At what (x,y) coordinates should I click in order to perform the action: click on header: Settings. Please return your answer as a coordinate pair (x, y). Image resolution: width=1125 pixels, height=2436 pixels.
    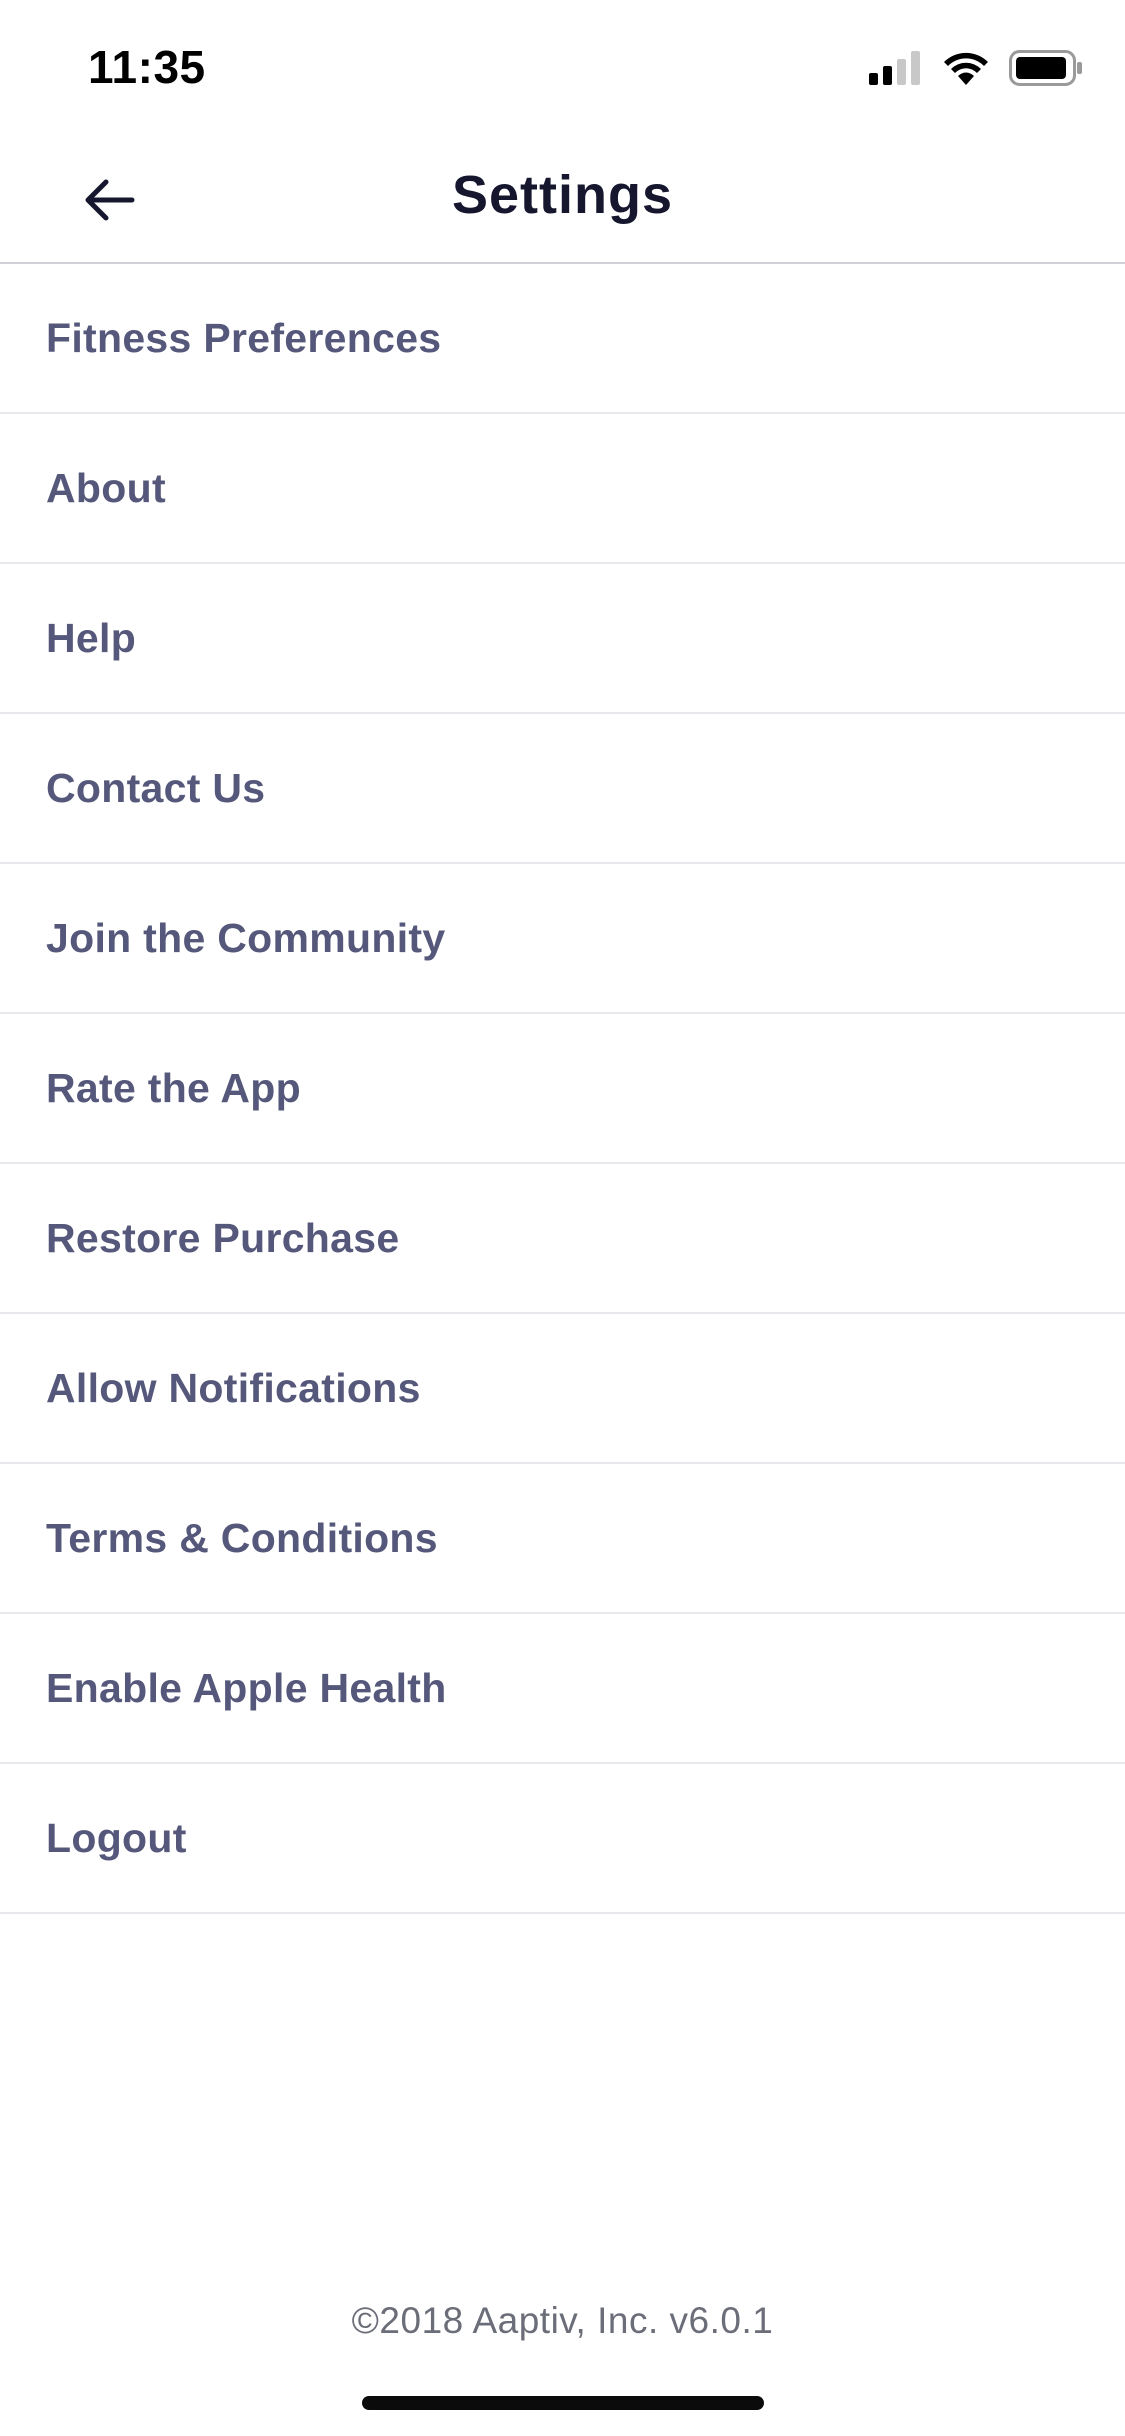
    Looking at the image, I should click on (562, 198).